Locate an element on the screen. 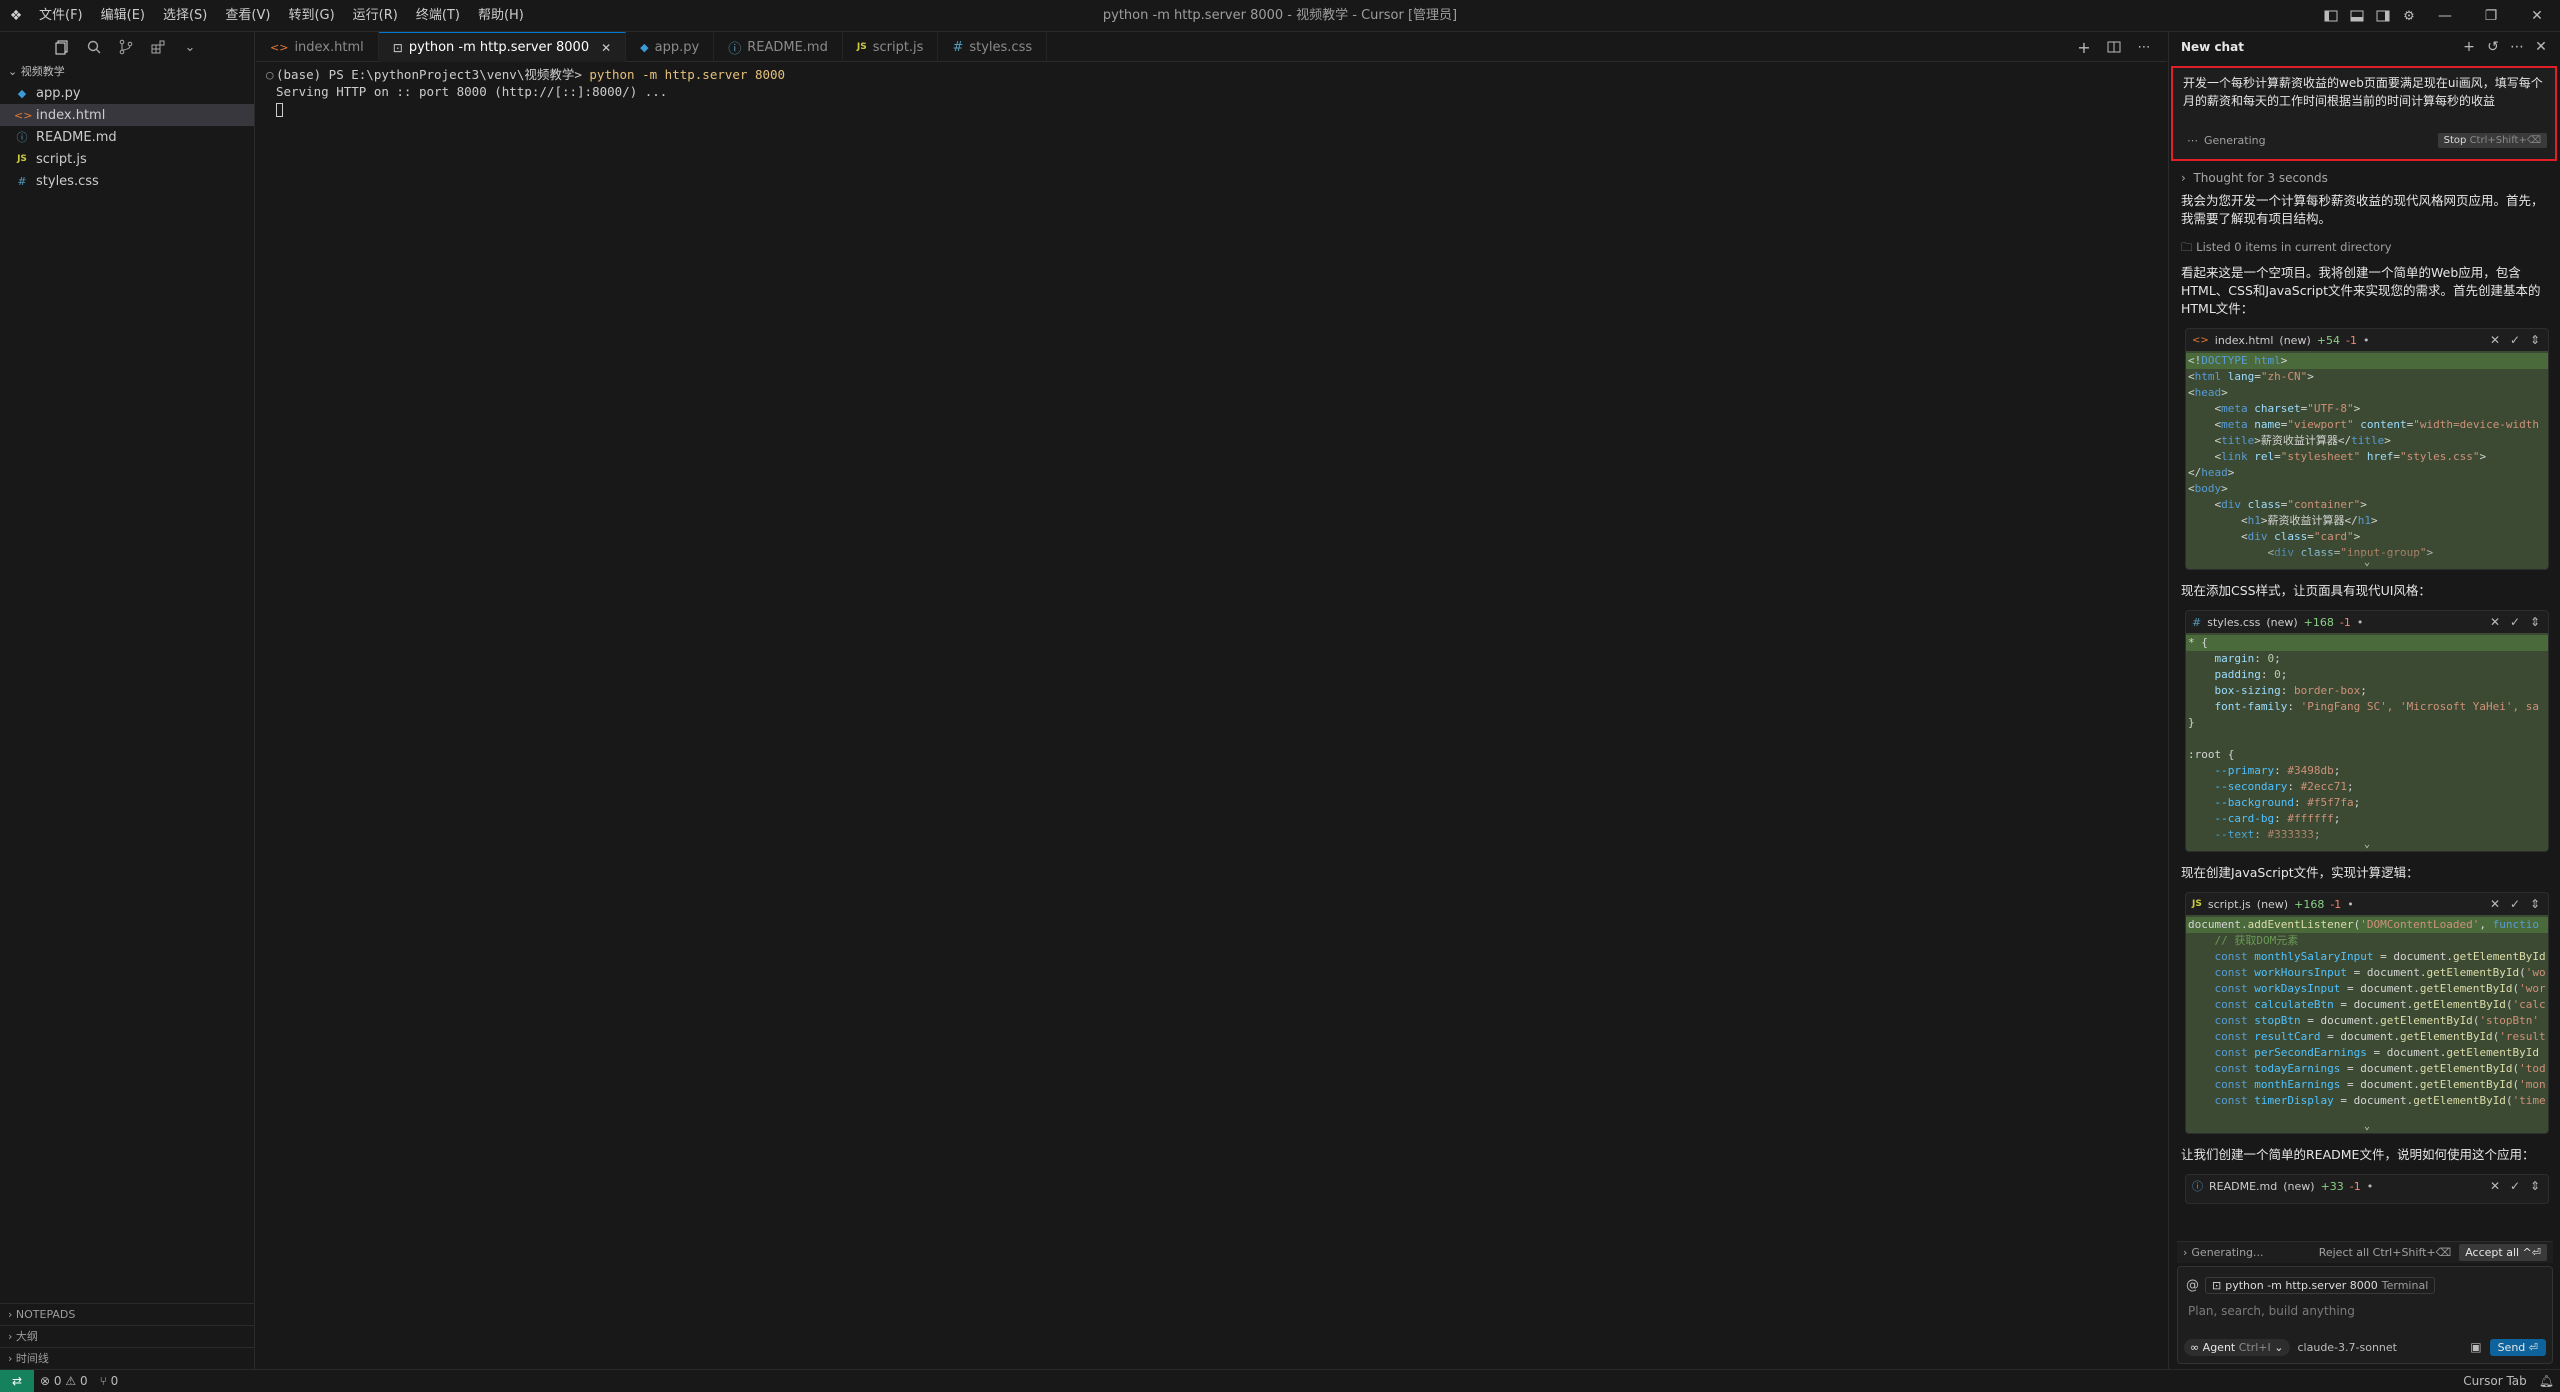 This screenshot has width=2560, height=1392. tab-app-py: ◆ app.py is located at coordinates (670, 47).